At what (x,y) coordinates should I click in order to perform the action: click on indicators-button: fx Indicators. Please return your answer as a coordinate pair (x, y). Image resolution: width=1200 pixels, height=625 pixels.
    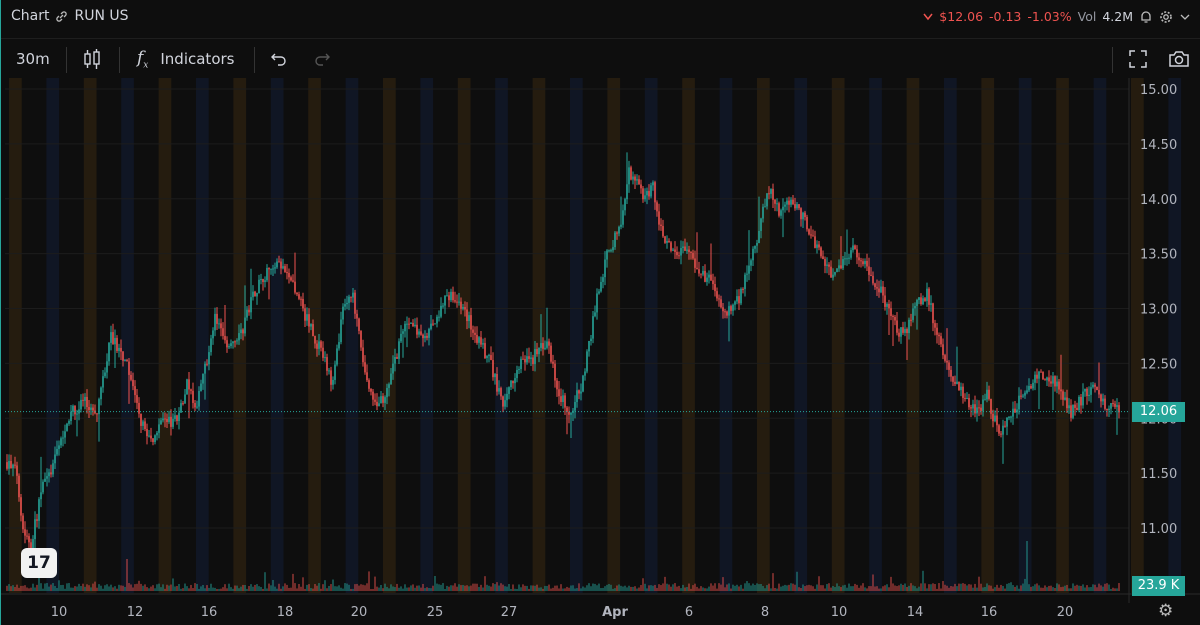
    Looking at the image, I should click on (185, 59).